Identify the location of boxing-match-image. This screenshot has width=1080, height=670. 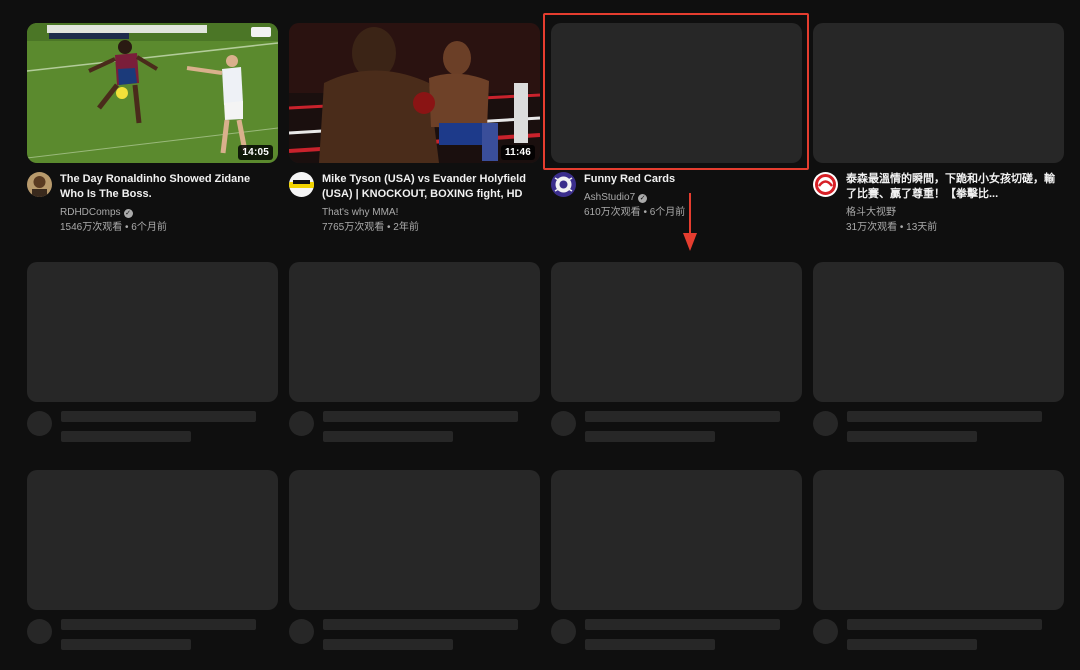
(414, 93).